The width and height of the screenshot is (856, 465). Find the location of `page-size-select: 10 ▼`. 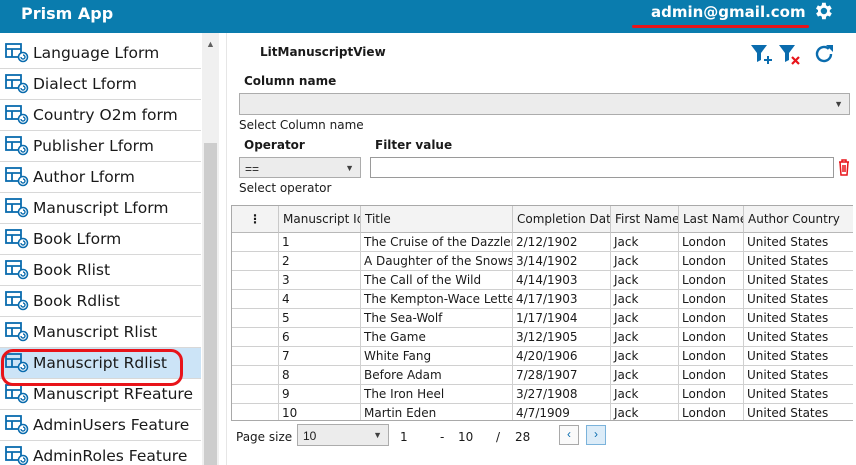

page-size-select: 10 ▼ is located at coordinates (343, 435).